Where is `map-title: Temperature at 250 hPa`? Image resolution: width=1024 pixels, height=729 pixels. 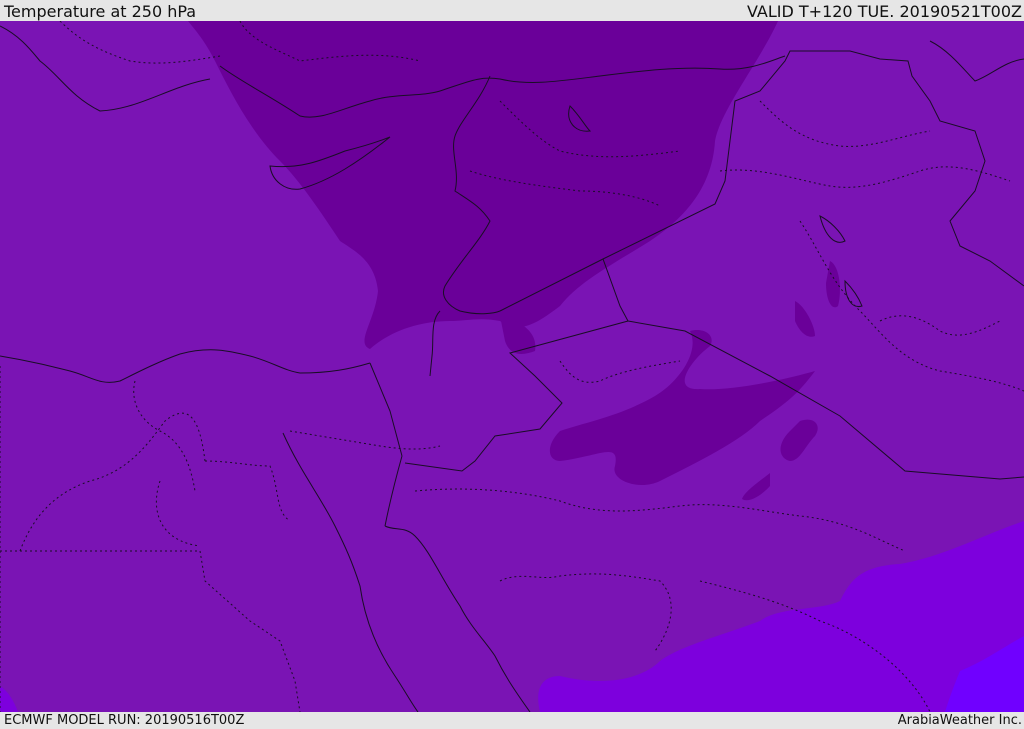
map-title: Temperature at 250 hPa is located at coordinates (100, 11).